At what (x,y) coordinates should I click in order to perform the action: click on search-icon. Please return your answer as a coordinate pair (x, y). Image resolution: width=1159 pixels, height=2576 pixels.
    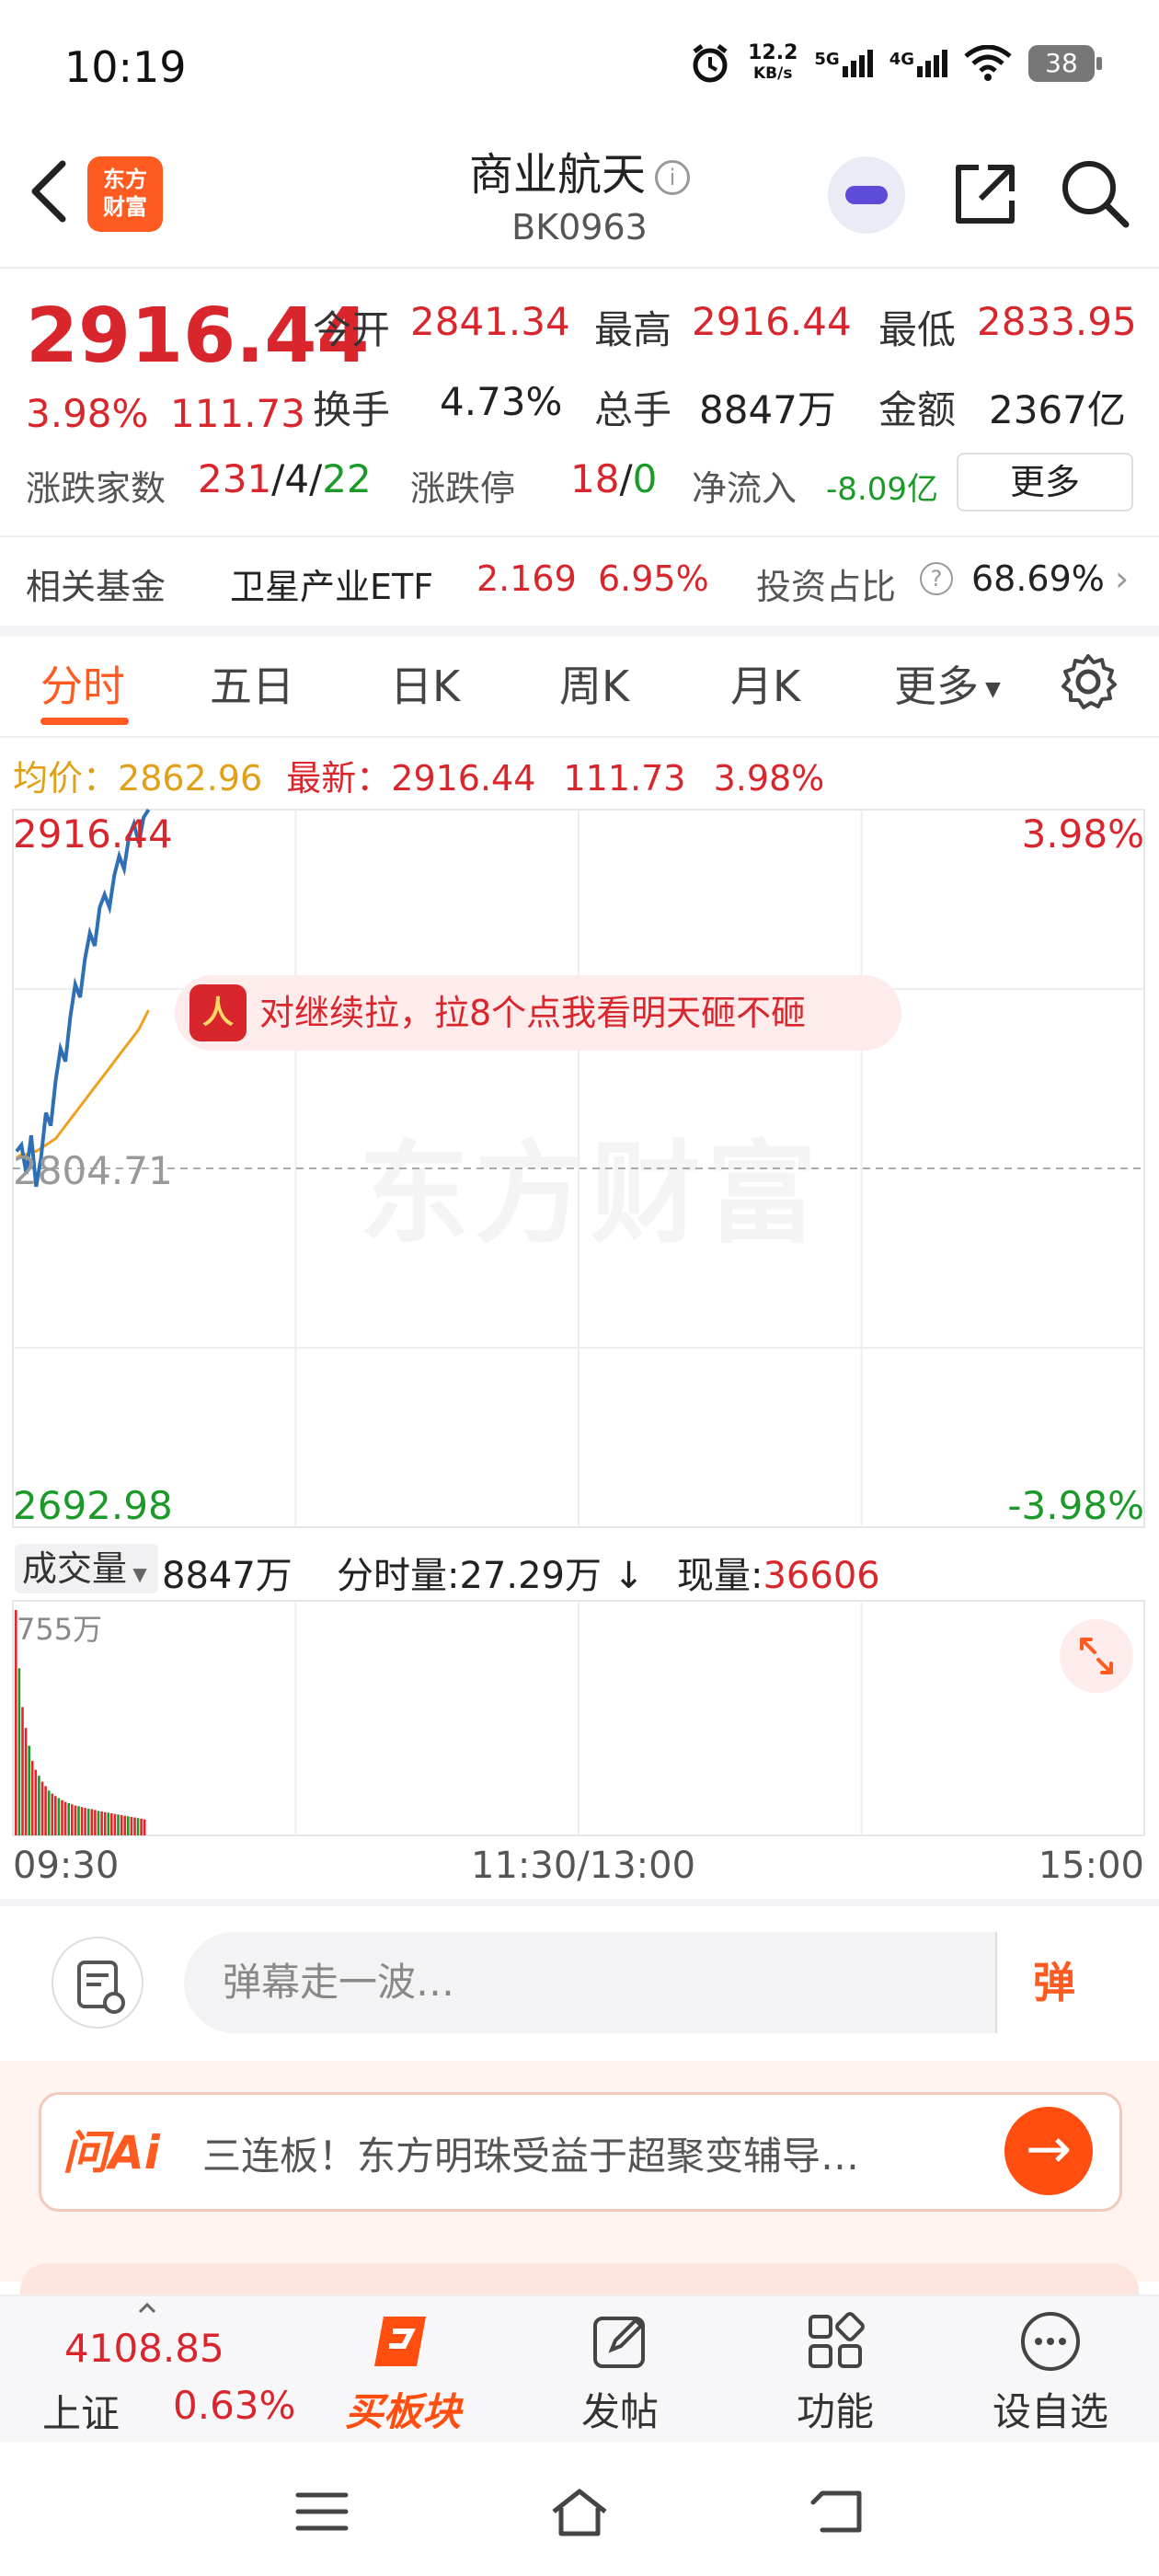
    Looking at the image, I should click on (1096, 194).